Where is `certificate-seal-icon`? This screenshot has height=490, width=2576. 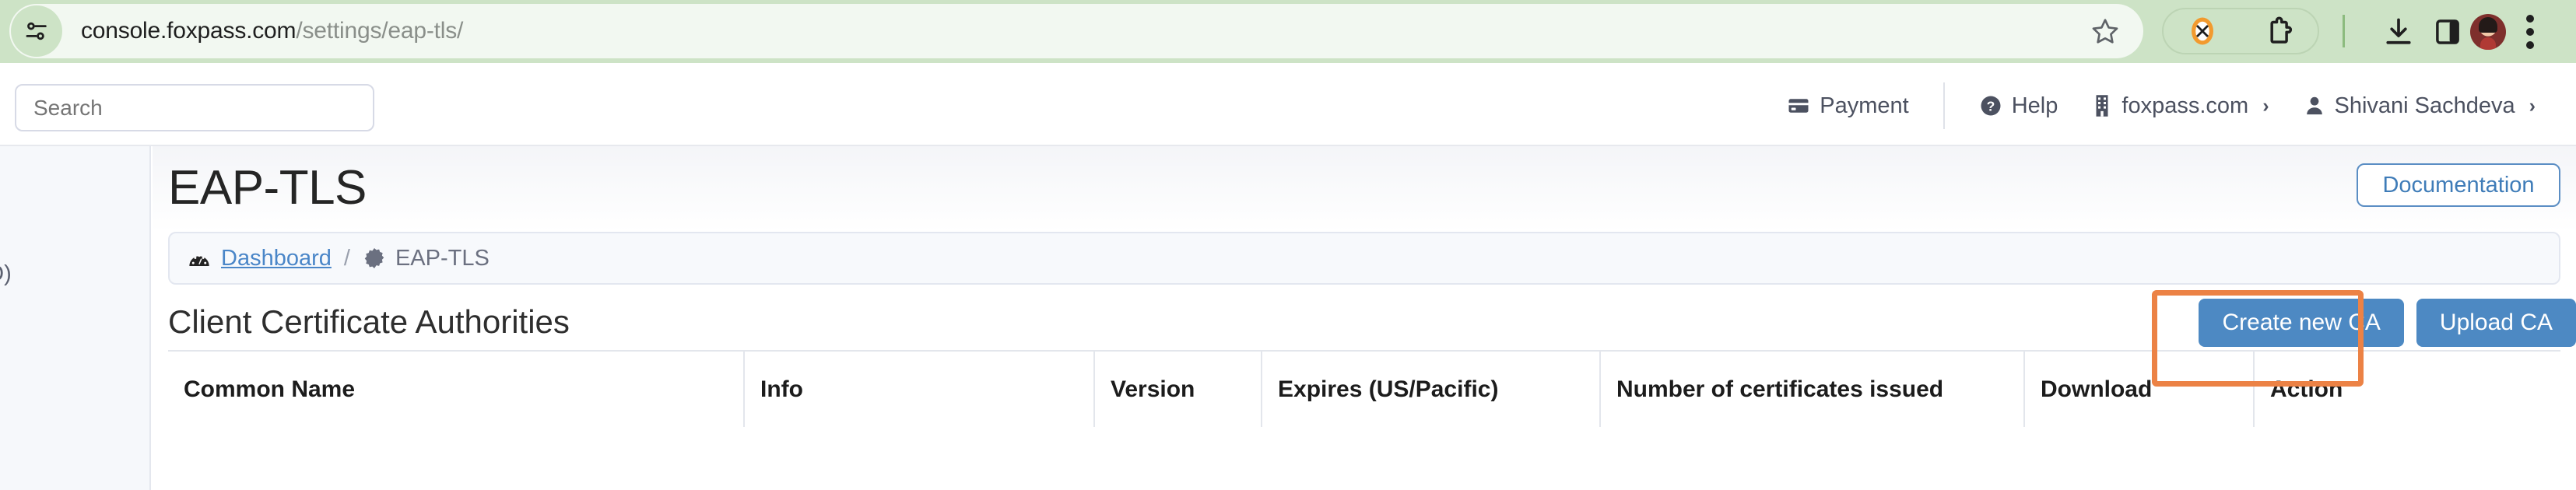 certificate-seal-icon is located at coordinates (375, 259).